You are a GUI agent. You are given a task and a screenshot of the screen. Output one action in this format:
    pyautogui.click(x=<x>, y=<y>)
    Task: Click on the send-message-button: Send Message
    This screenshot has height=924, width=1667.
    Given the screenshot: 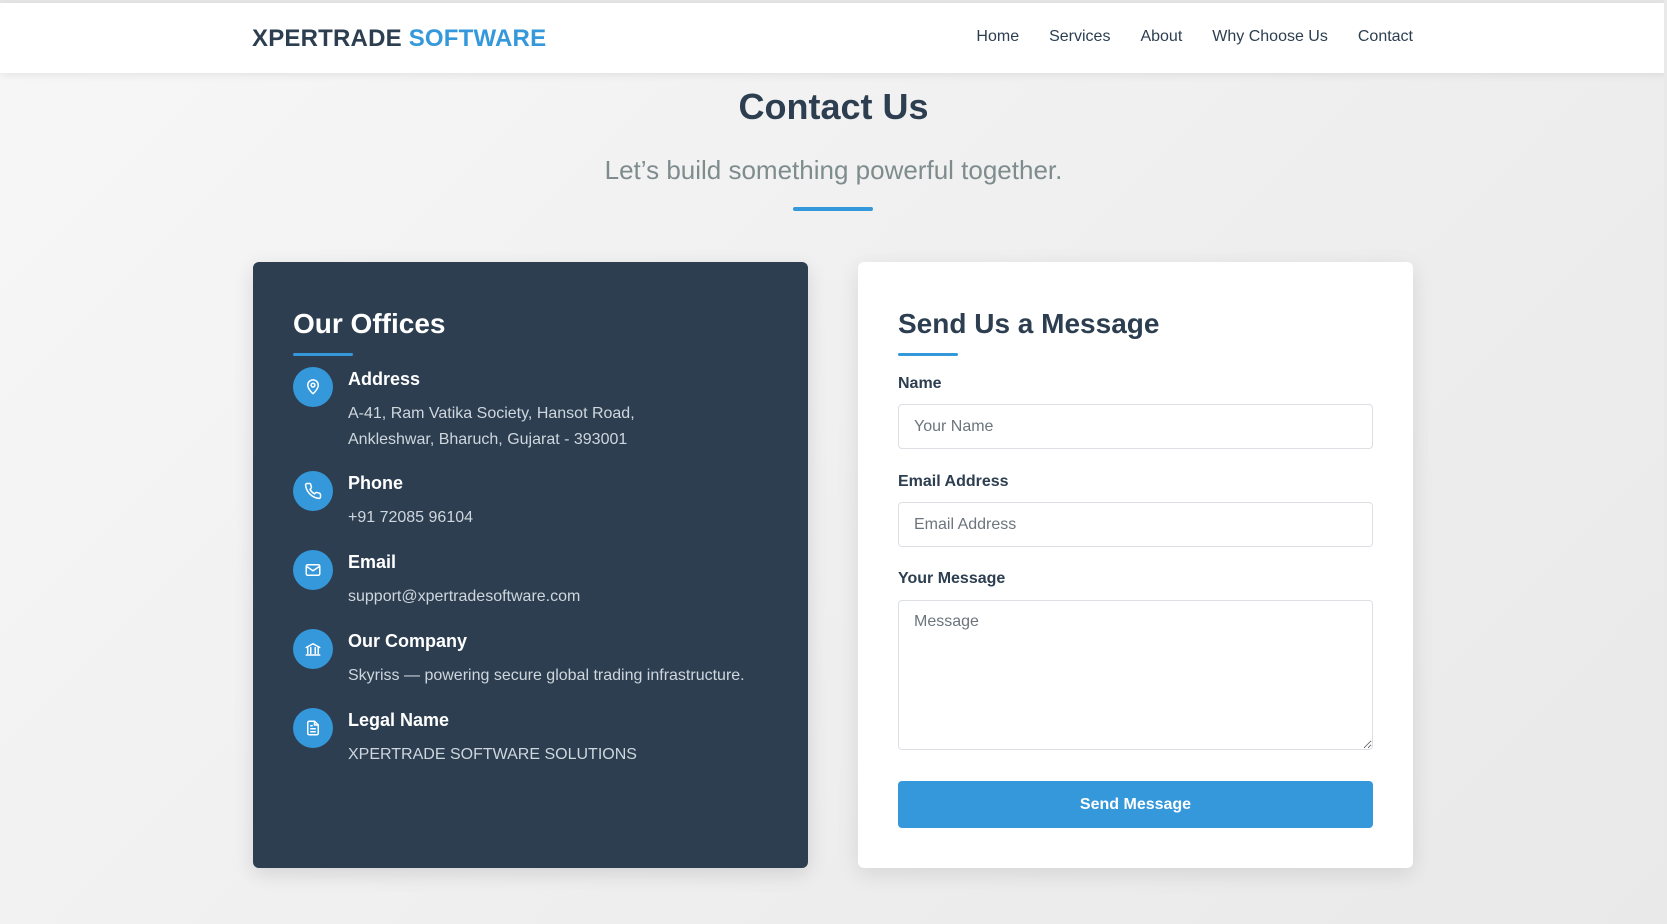 What is the action you would take?
    pyautogui.click(x=1135, y=804)
    